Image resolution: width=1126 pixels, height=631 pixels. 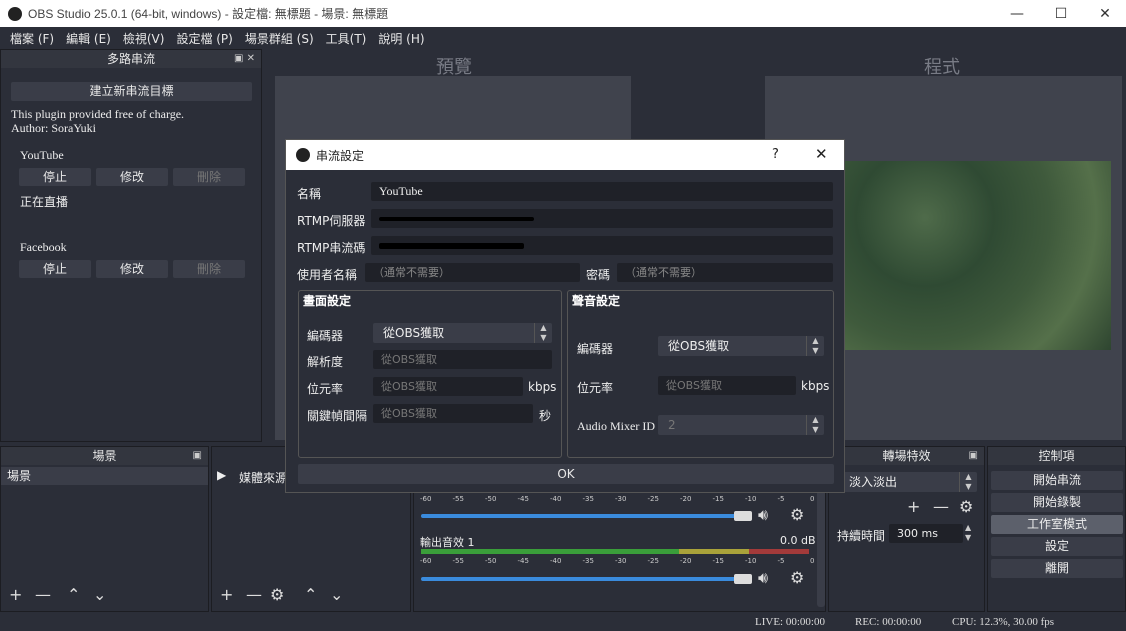 What do you see at coordinates (741, 425) in the screenshot?
I see `audio-mixer-select: 2 ▲ ▼` at bounding box center [741, 425].